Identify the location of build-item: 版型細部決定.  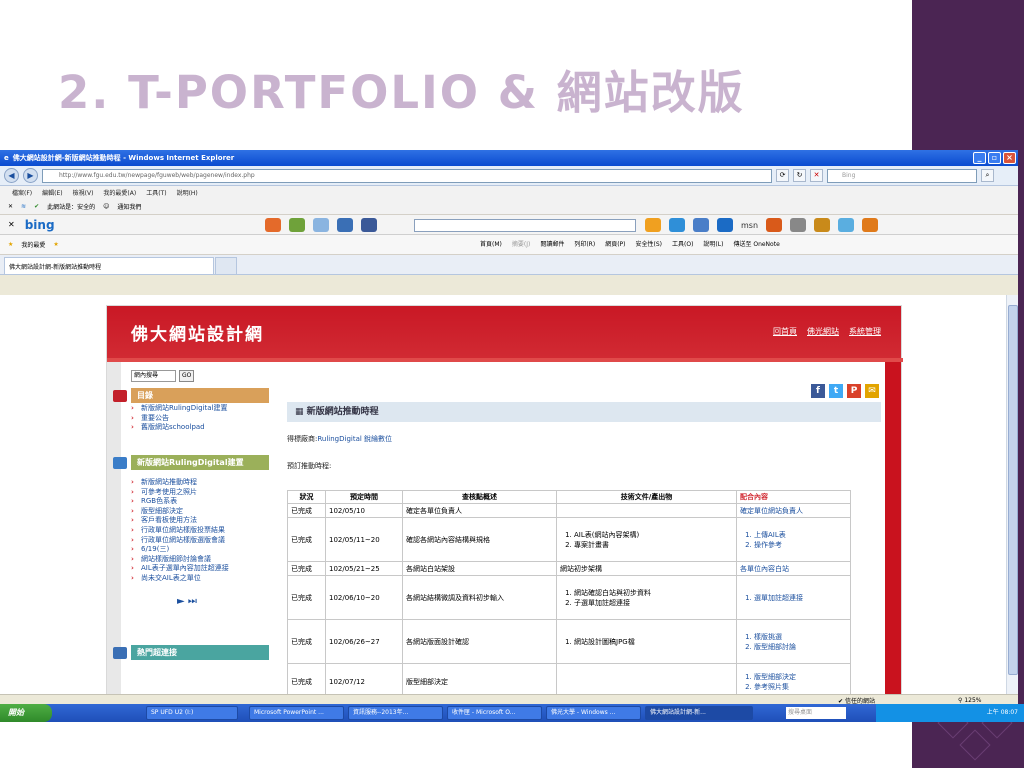
(179, 512).